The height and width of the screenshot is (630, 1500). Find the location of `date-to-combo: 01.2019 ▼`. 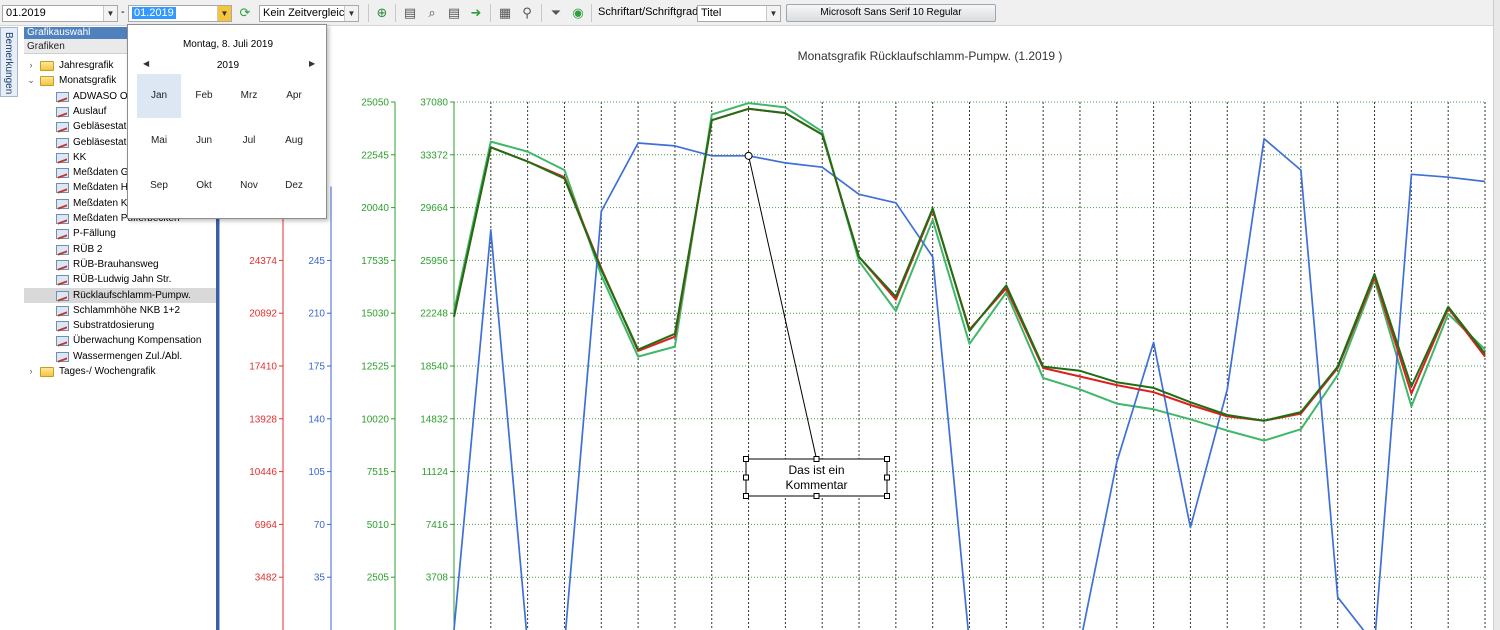

date-to-combo: 01.2019 ▼ is located at coordinates (180, 13).